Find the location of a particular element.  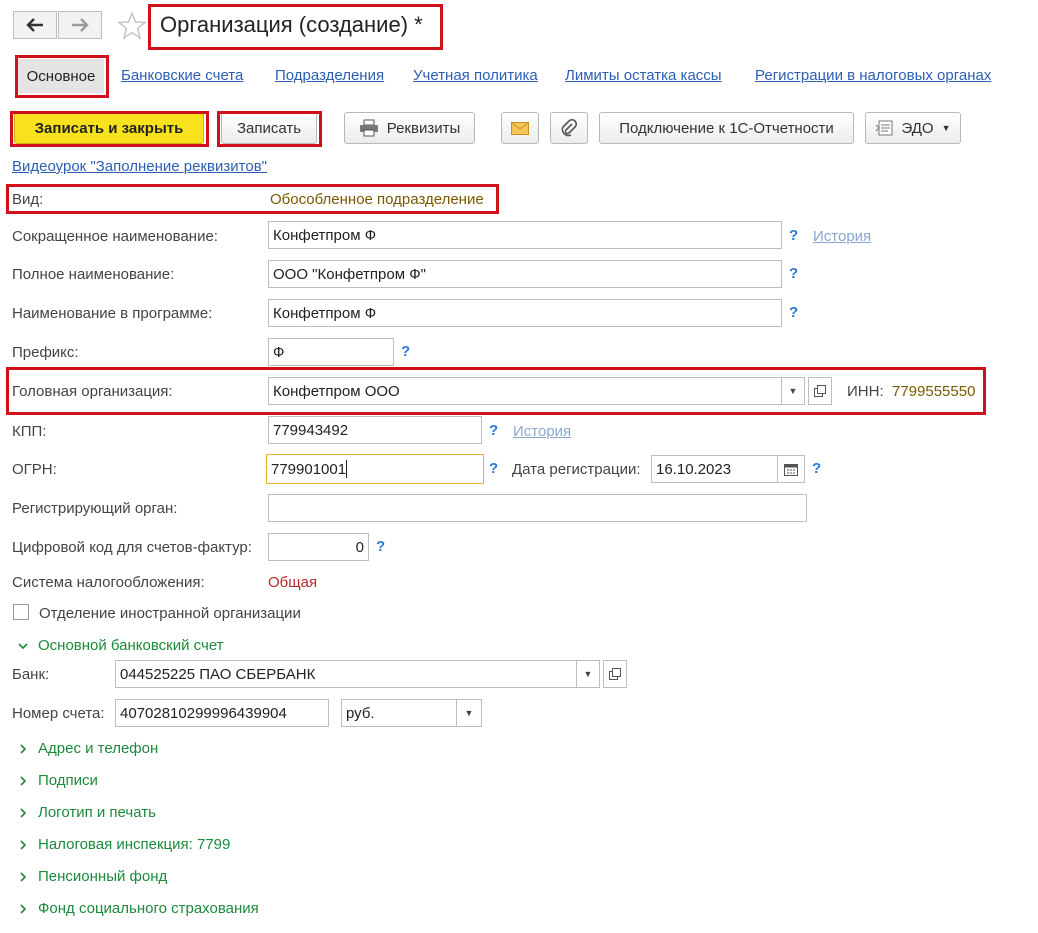

forward-button is located at coordinates (80, 25).